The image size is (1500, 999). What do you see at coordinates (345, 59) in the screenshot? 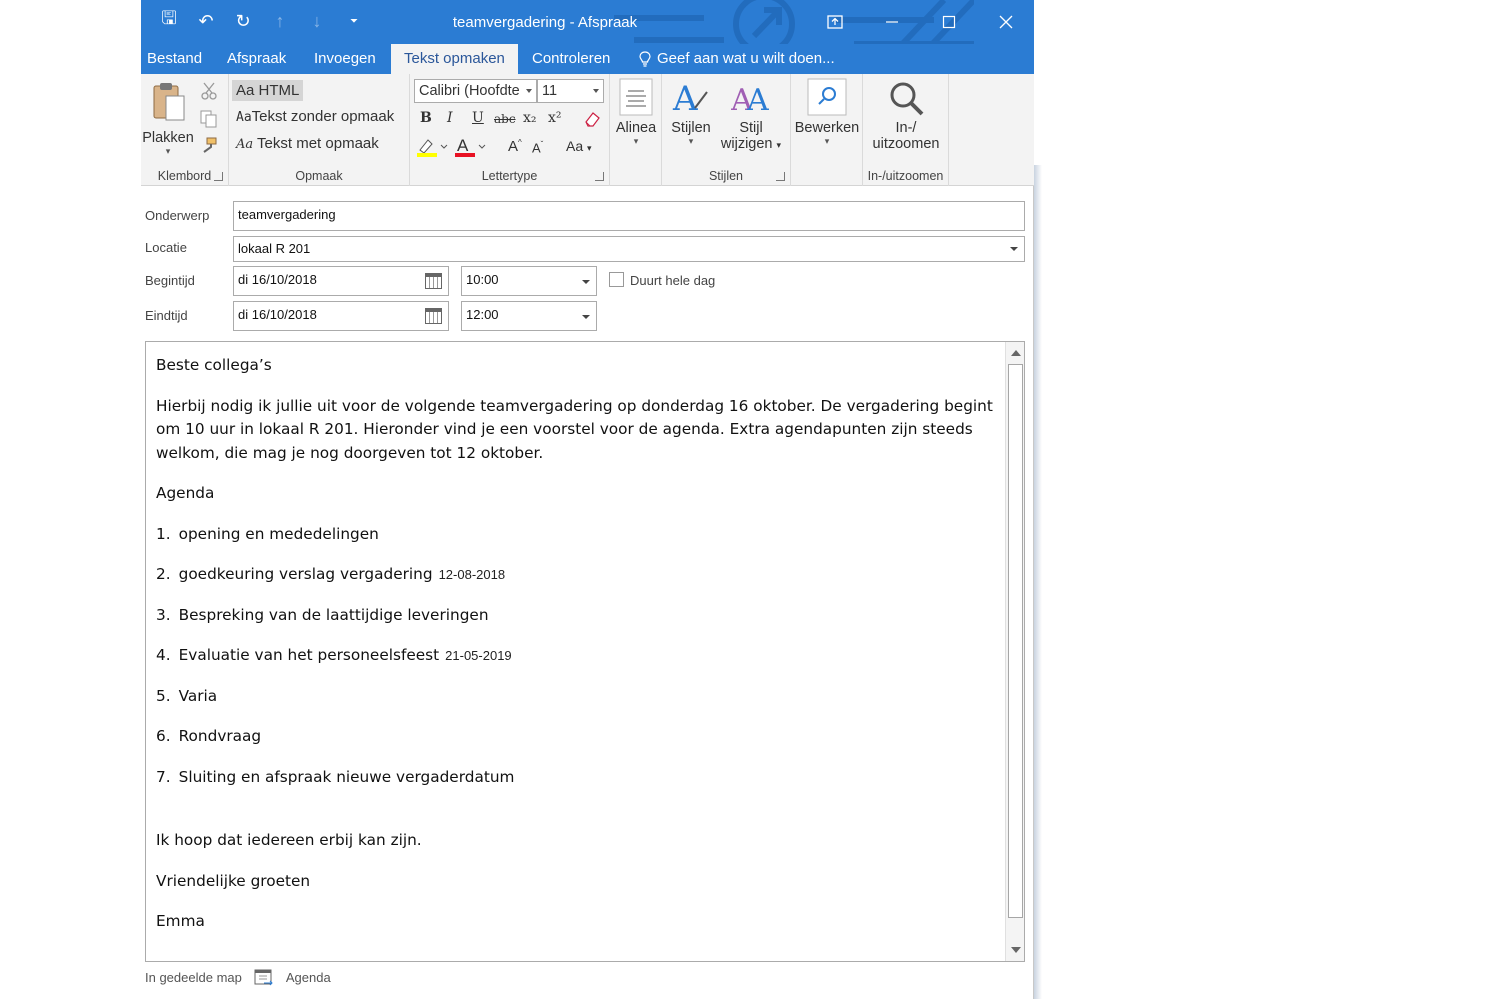
I see `tab-invoegen: Invoegen` at bounding box center [345, 59].